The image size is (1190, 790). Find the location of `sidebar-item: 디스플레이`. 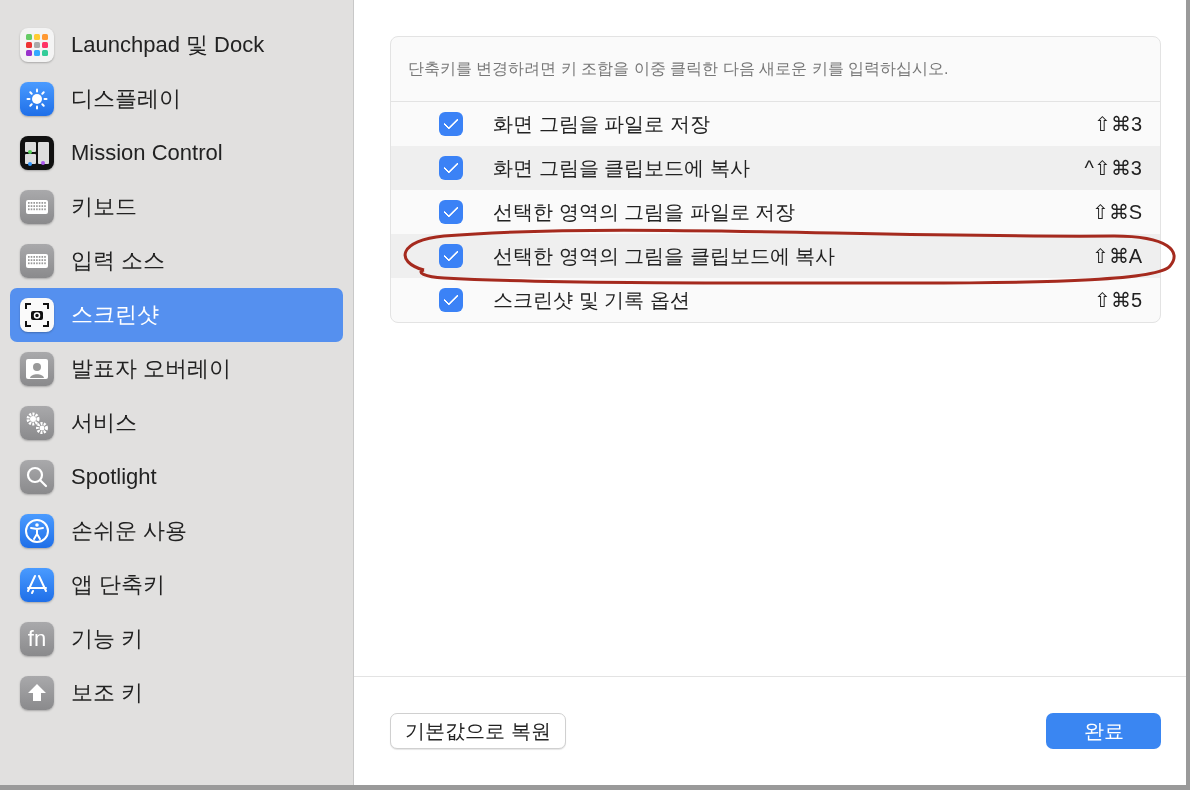

sidebar-item: 디스플레이 is located at coordinates (176, 99).